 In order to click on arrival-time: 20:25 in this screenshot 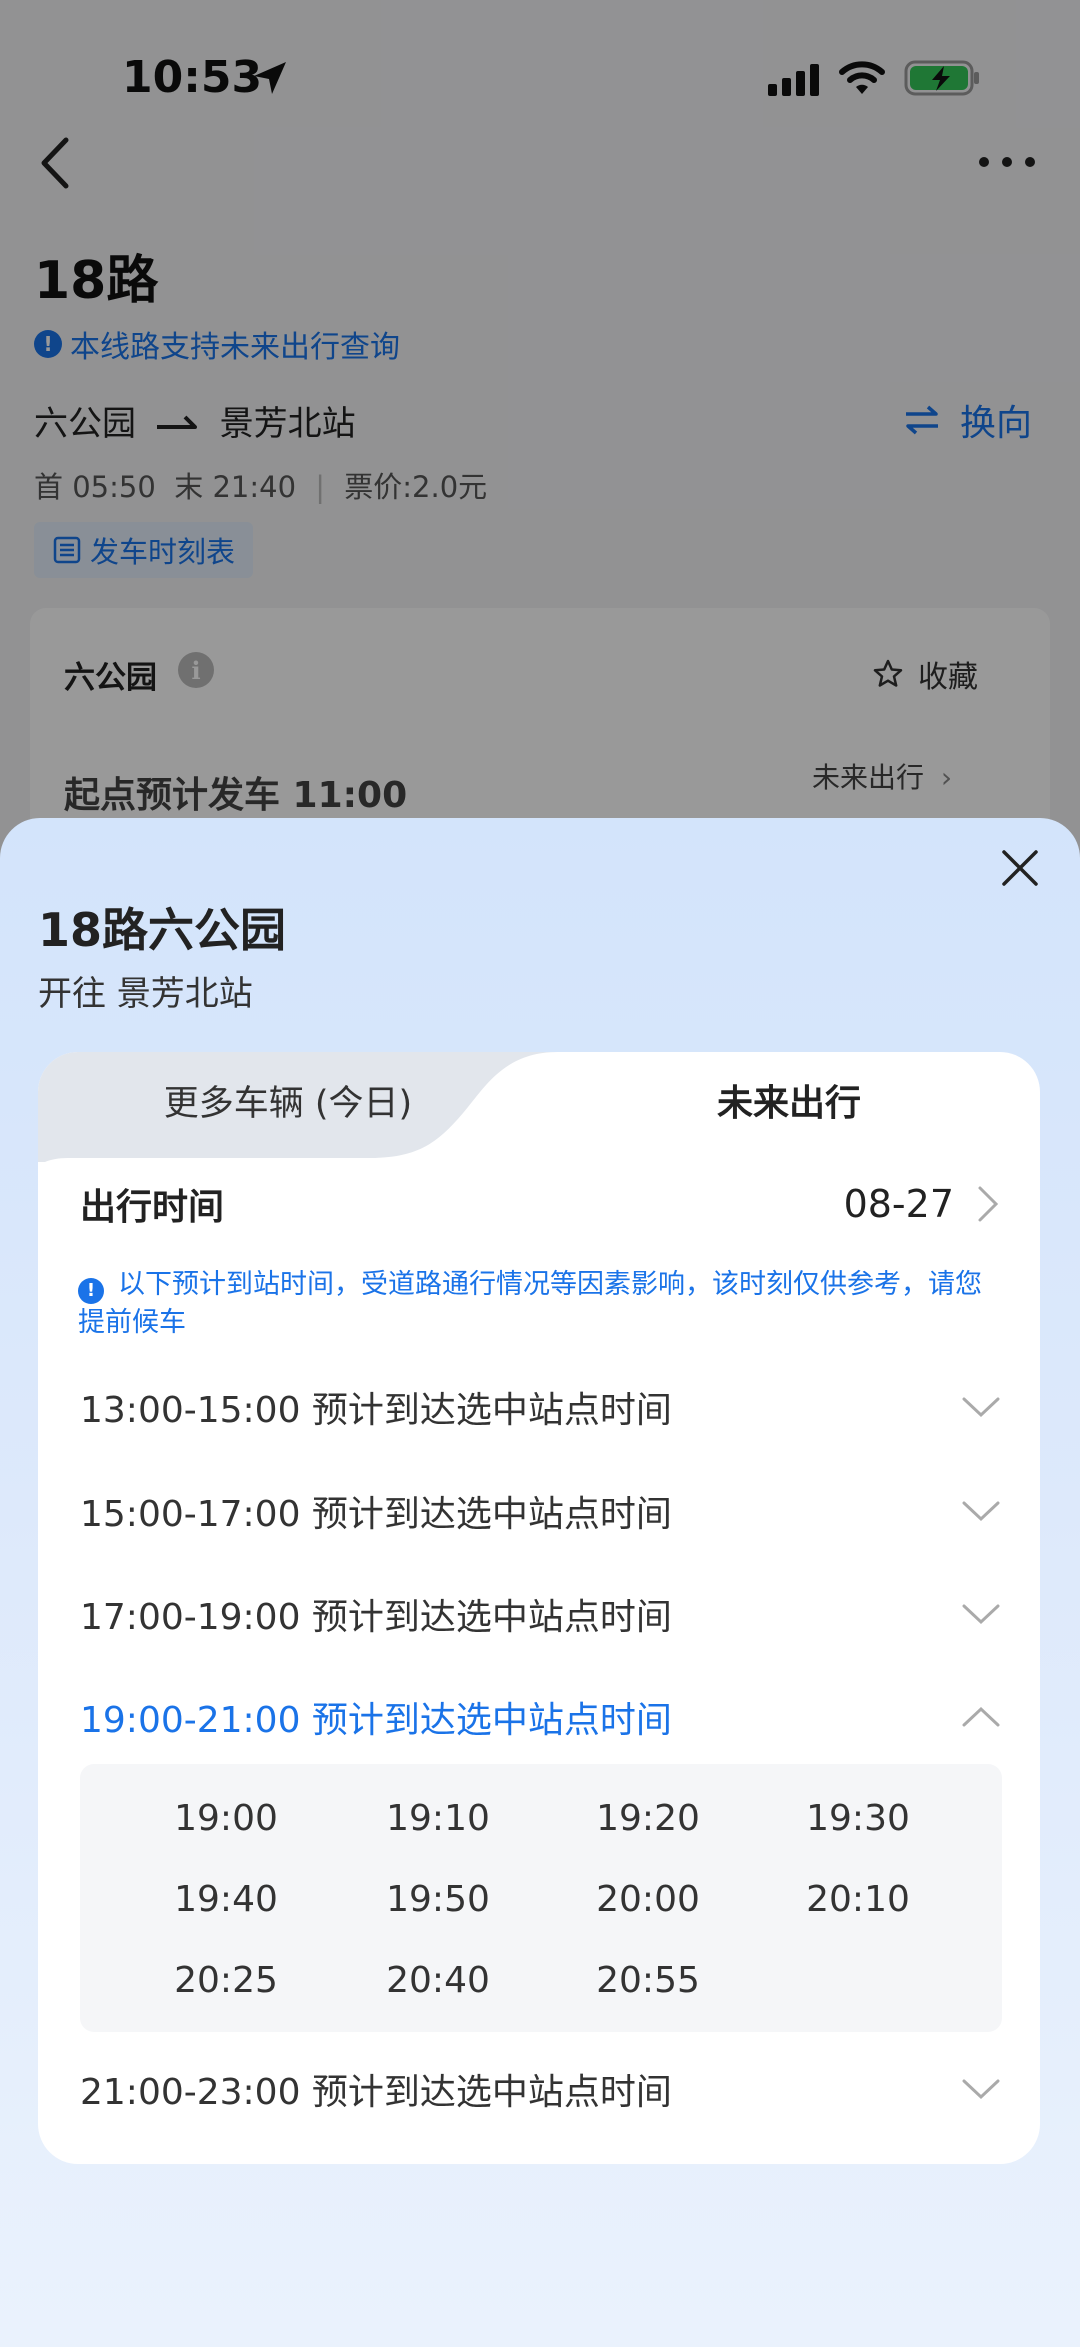, I will do `click(226, 1980)`.